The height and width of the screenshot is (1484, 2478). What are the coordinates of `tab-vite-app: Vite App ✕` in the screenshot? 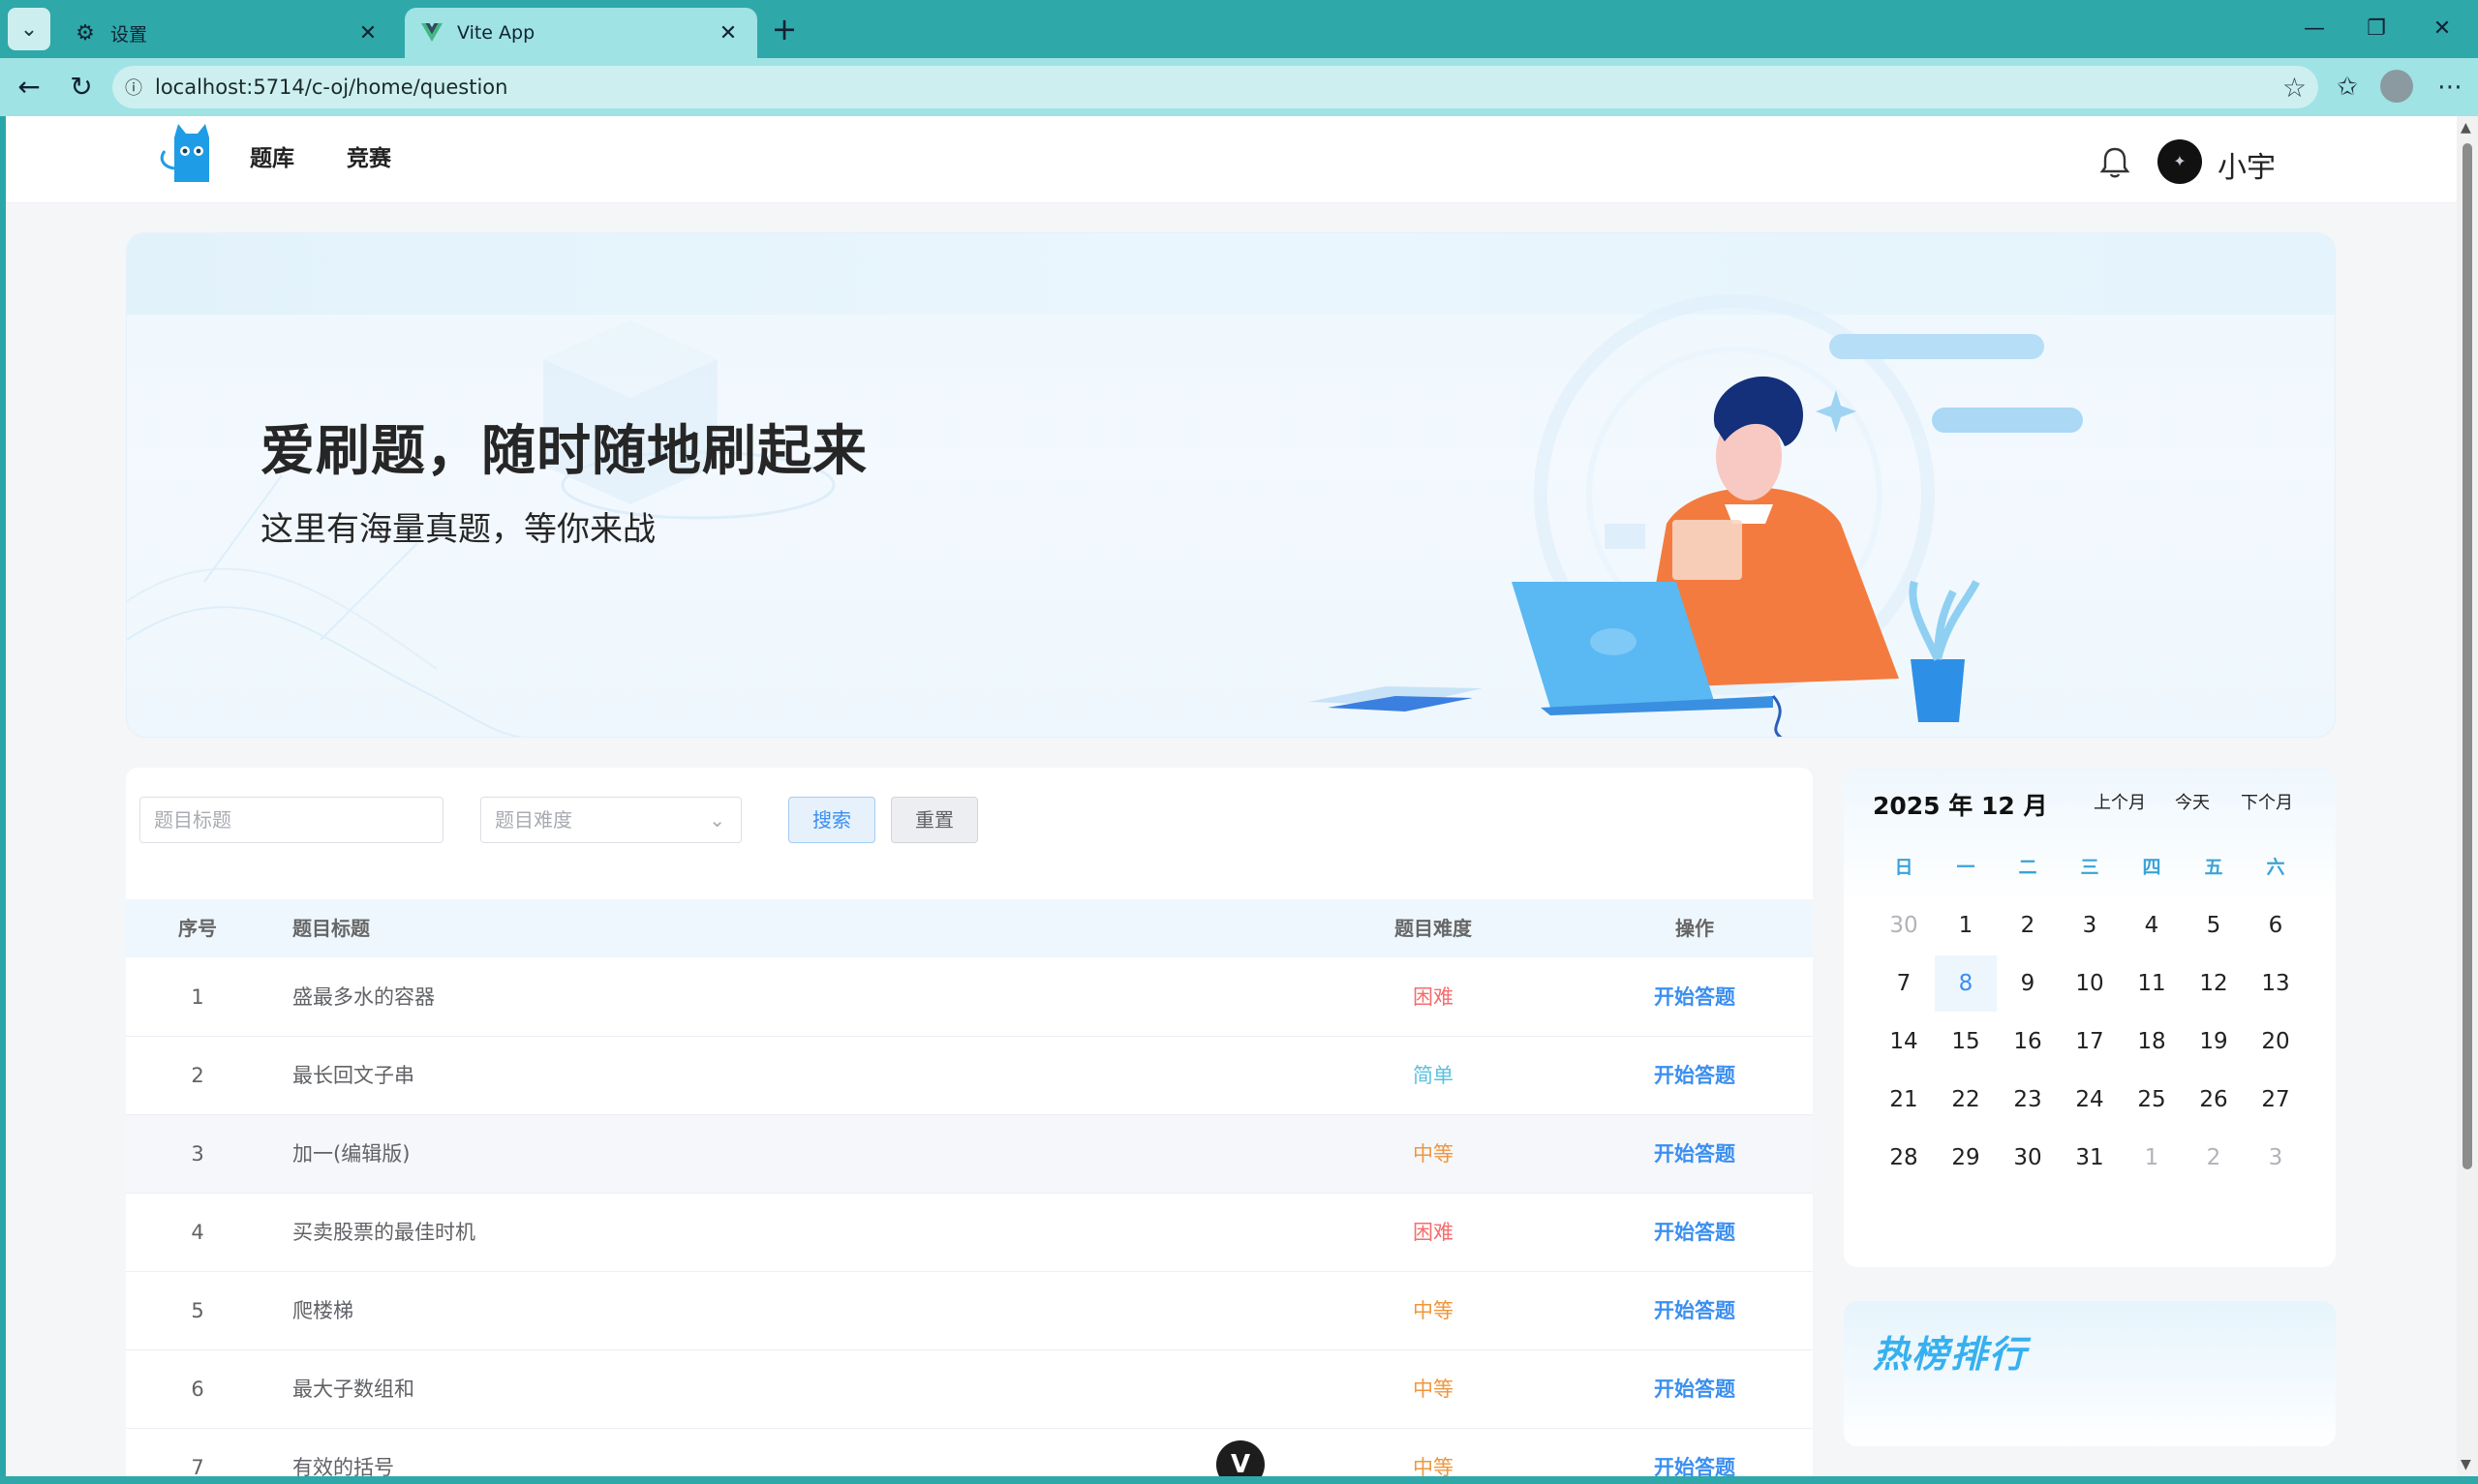 It's located at (581, 33).